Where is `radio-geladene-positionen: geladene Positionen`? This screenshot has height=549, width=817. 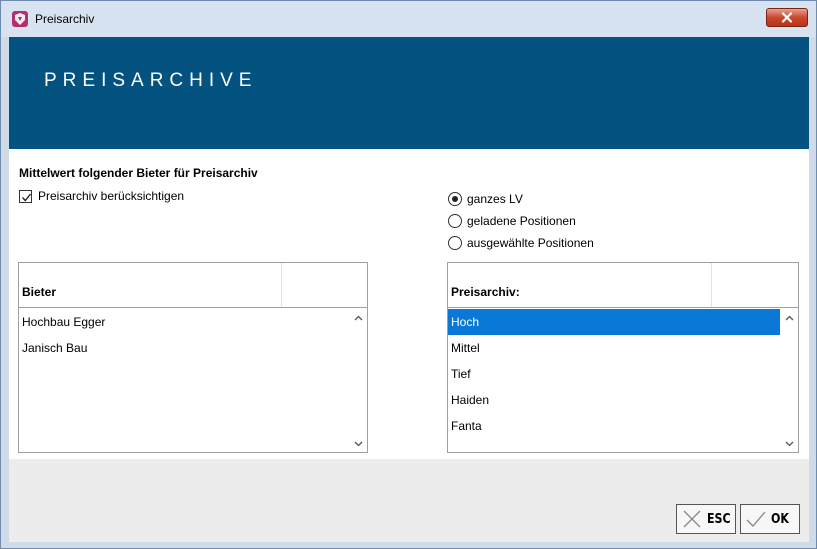
radio-geladene-positionen: geladene Positionen is located at coordinates (521, 221).